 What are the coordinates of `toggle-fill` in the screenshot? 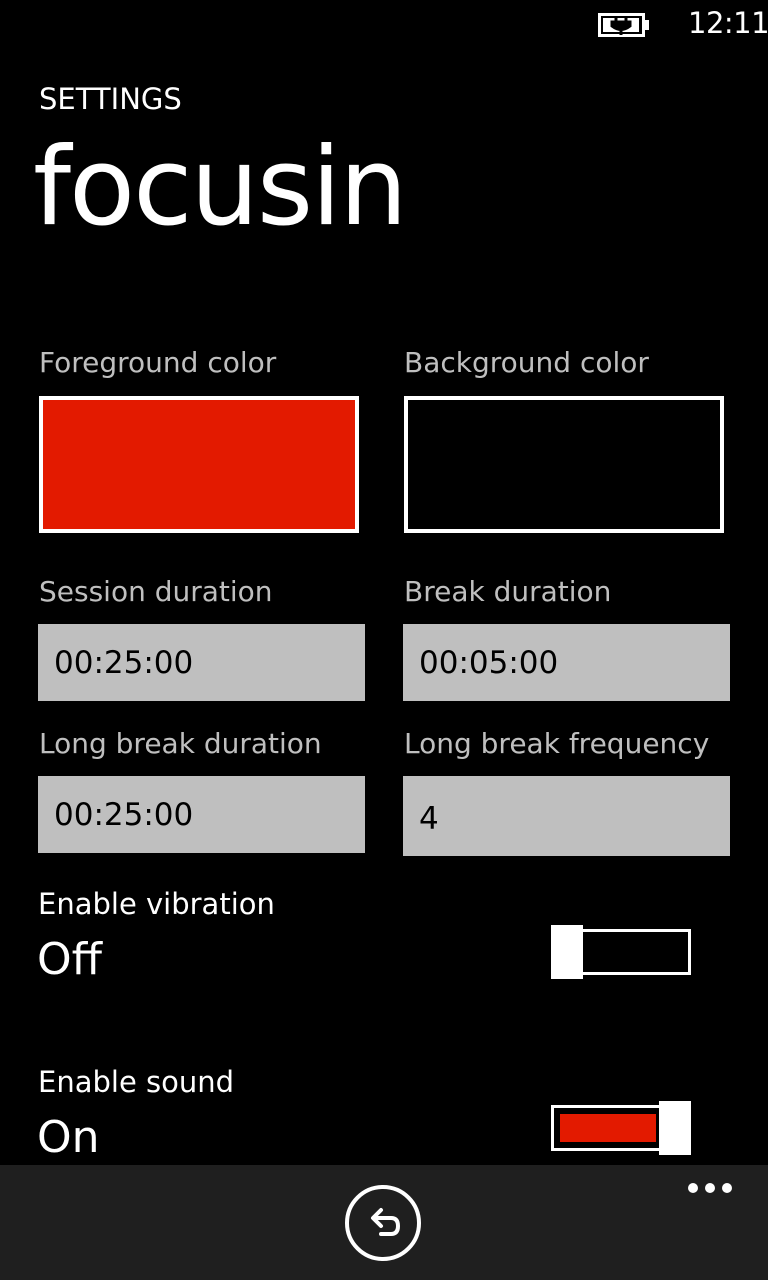 It's located at (608, 1128).